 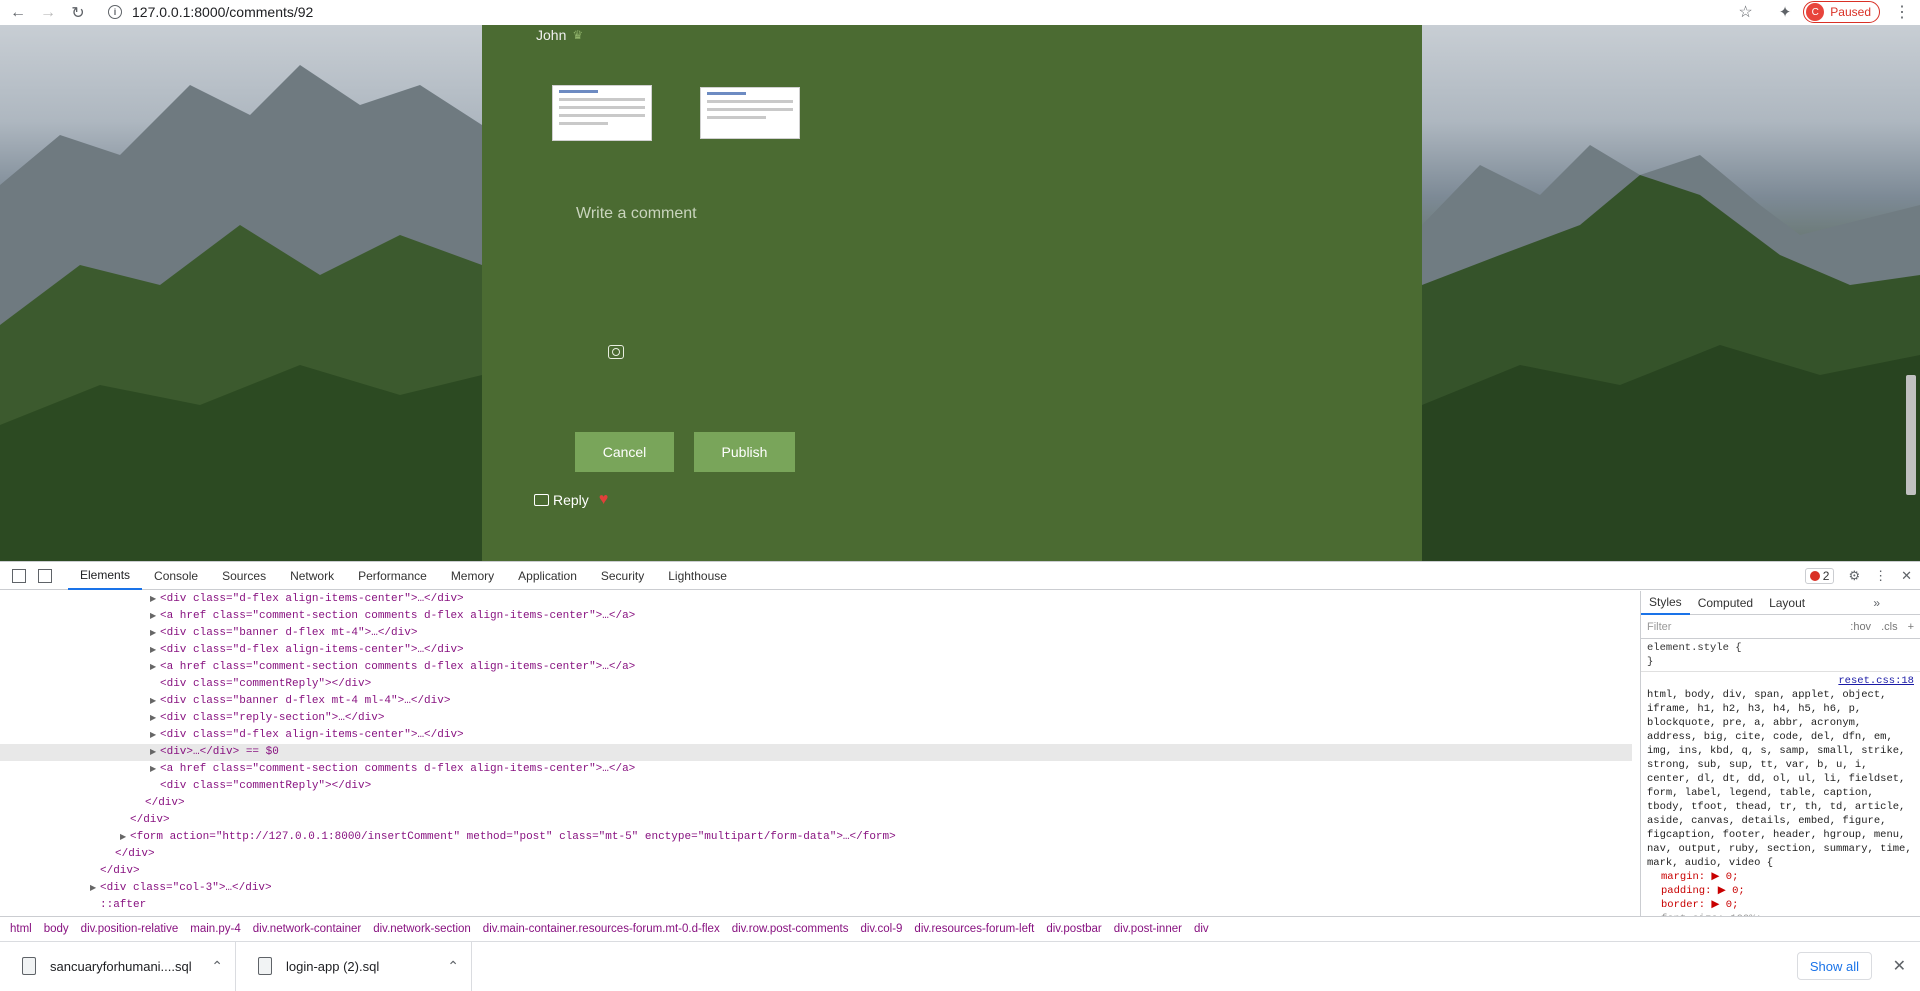 I want to click on browser-menu-icon: ⋮, so click(x=1902, y=12).